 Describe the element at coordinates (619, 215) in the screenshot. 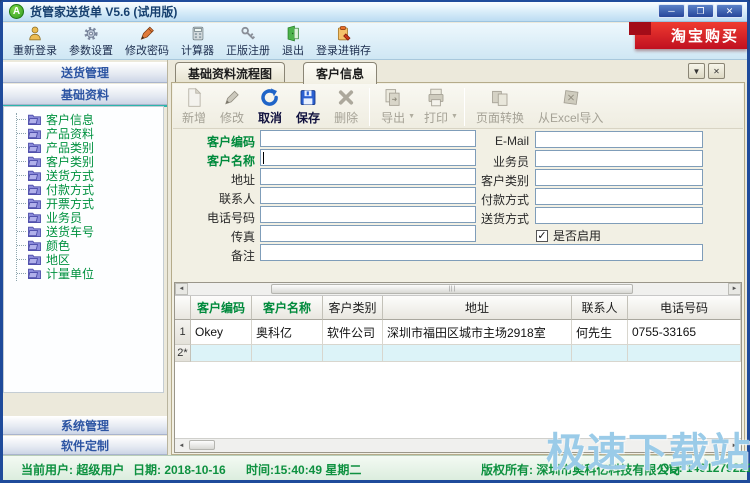

I see `delivery-method-input` at that location.